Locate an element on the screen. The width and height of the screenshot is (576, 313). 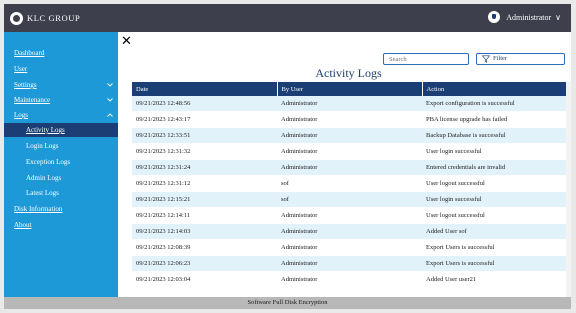
column-header-by-user: By User is located at coordinates (350, 89).